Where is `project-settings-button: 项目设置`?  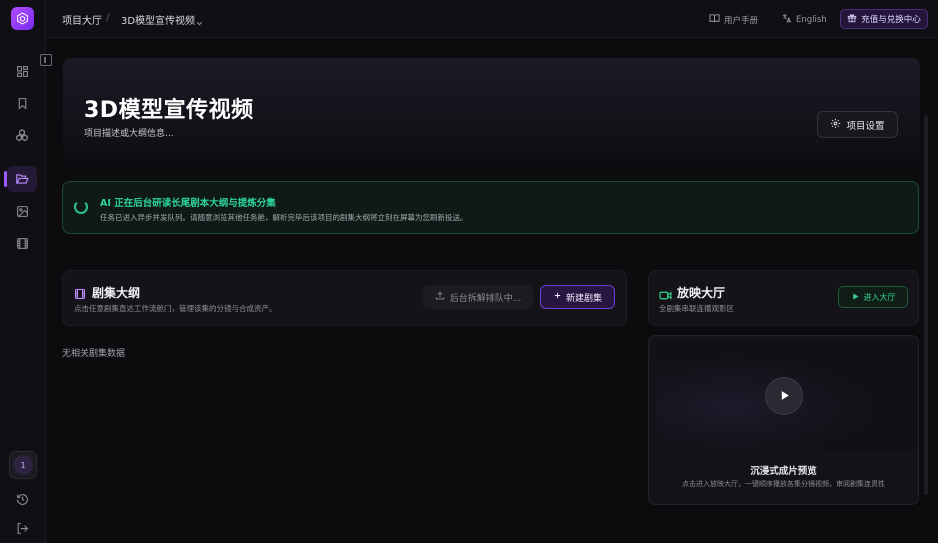
project-settings-button: 项目设置 is located at coordinates (857, 124).